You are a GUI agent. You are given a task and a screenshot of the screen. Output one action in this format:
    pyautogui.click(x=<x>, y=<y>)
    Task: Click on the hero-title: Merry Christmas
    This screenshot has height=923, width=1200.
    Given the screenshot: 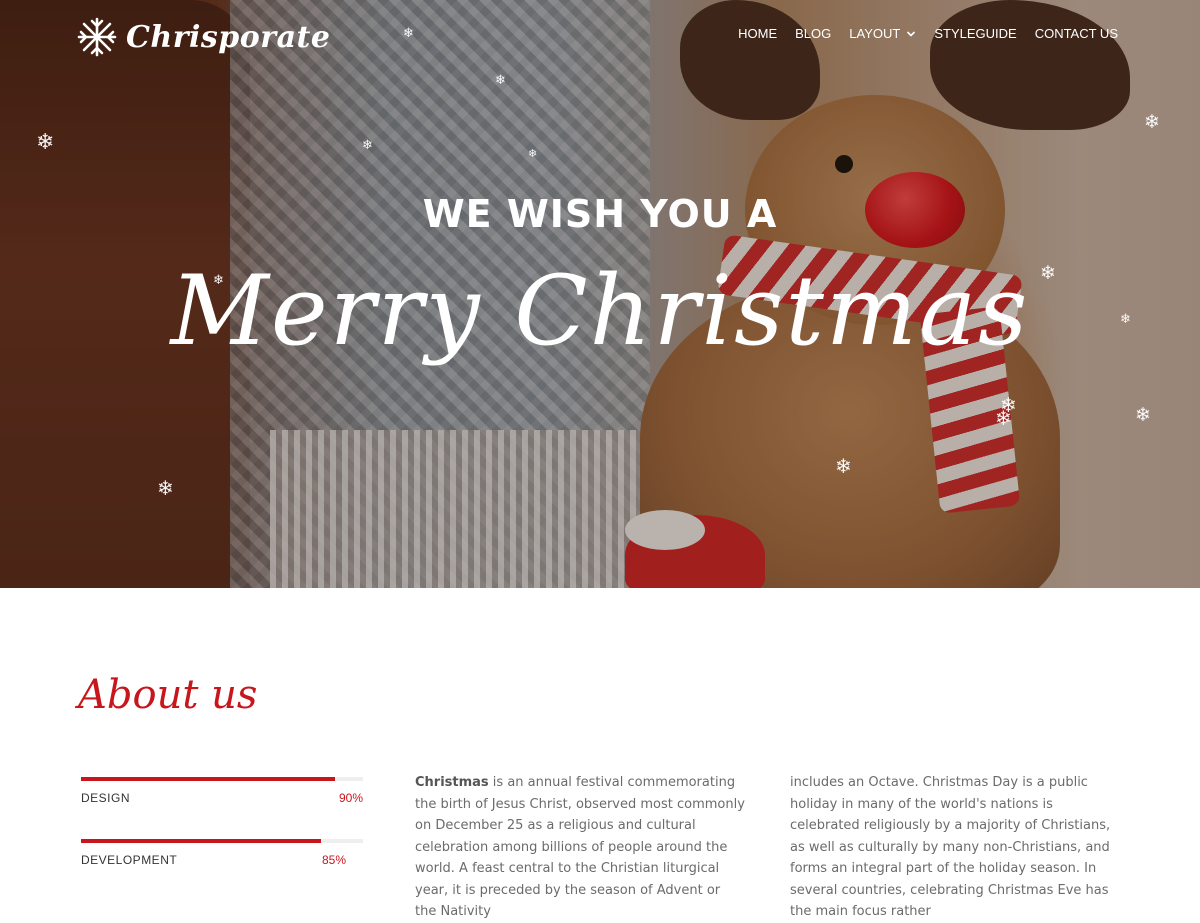 What is the action you would take?
    pyautogui.click(x=600, y=311)
    